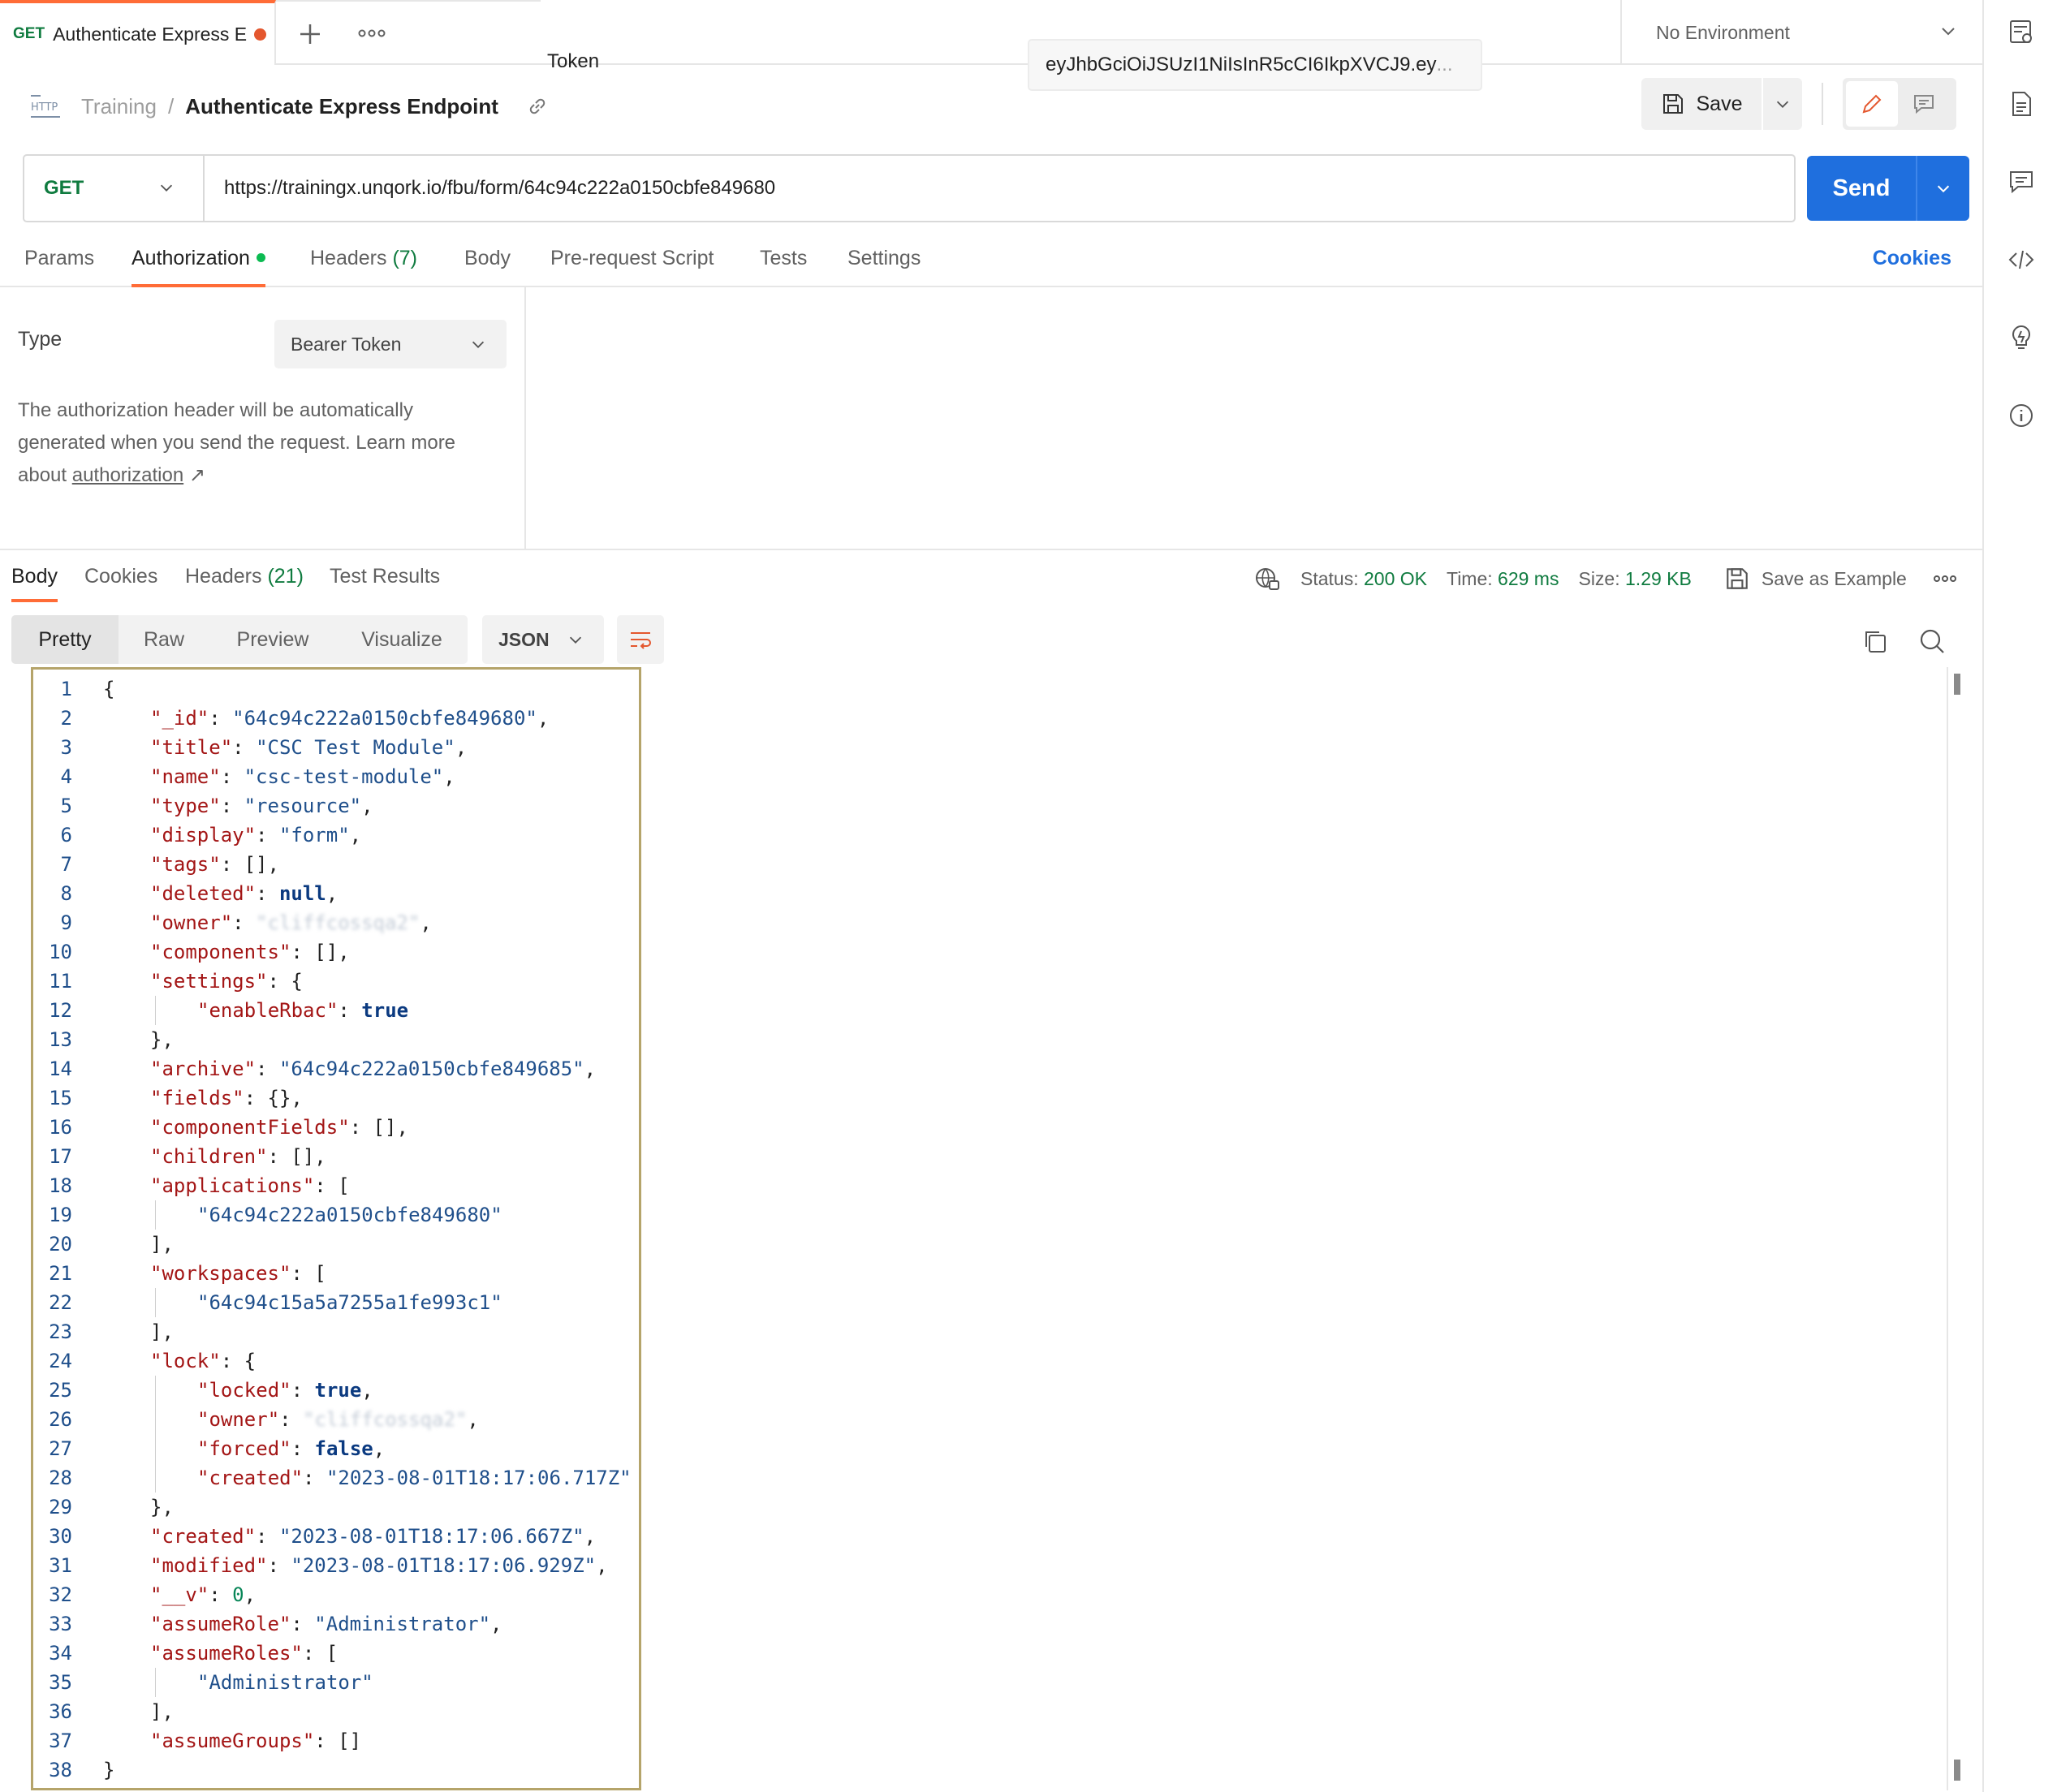  Describe the element at coordinates (363, 267) in the screenshot. I see `tab-headers: Headers (7)` at that location.